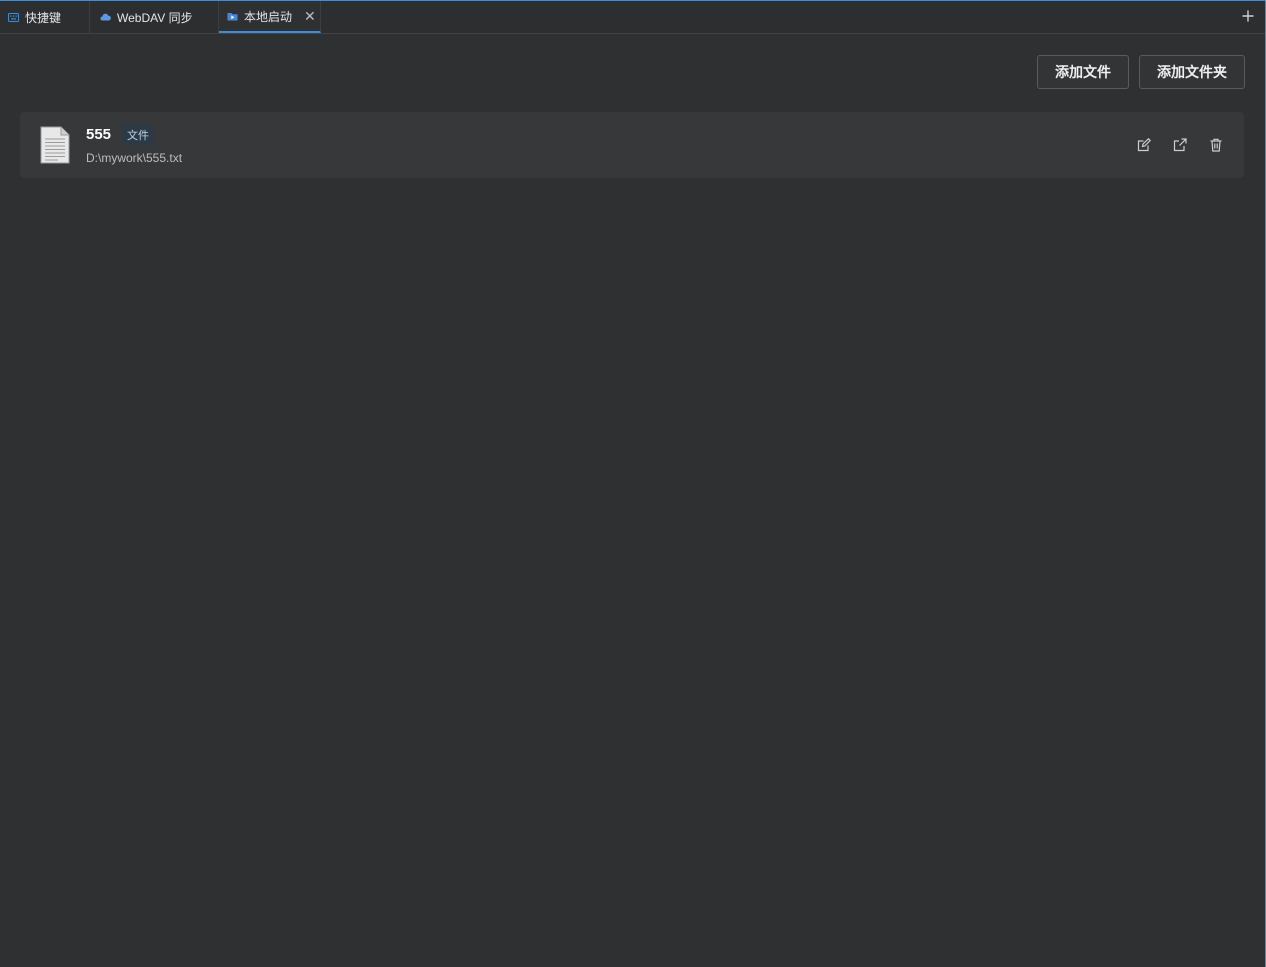  I want to click on add-folder-button: 添加文件夹, so click(1192, 72).